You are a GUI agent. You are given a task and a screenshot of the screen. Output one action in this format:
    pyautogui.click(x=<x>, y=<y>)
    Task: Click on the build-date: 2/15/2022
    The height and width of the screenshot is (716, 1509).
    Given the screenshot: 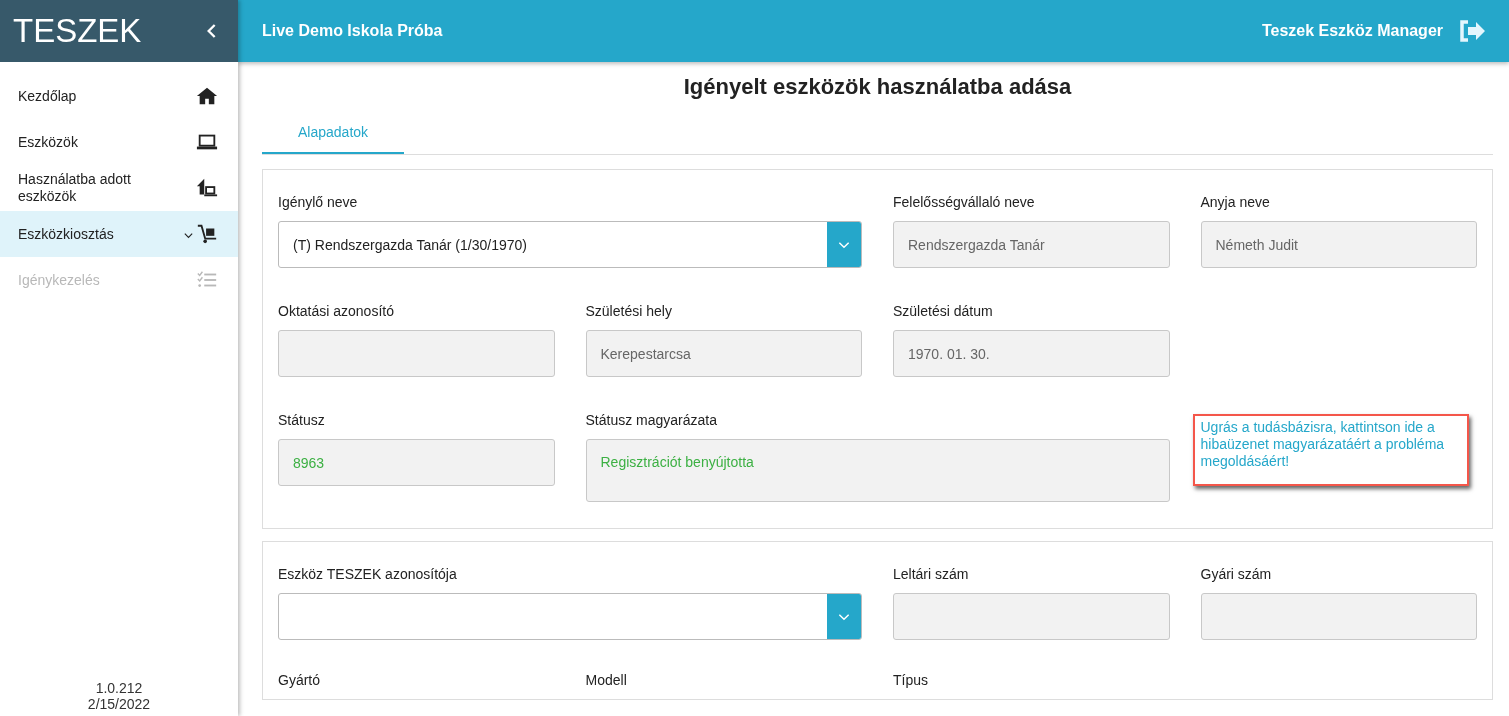 What is the action you would take?
    pyautogui.click(x=119, y=704)
    